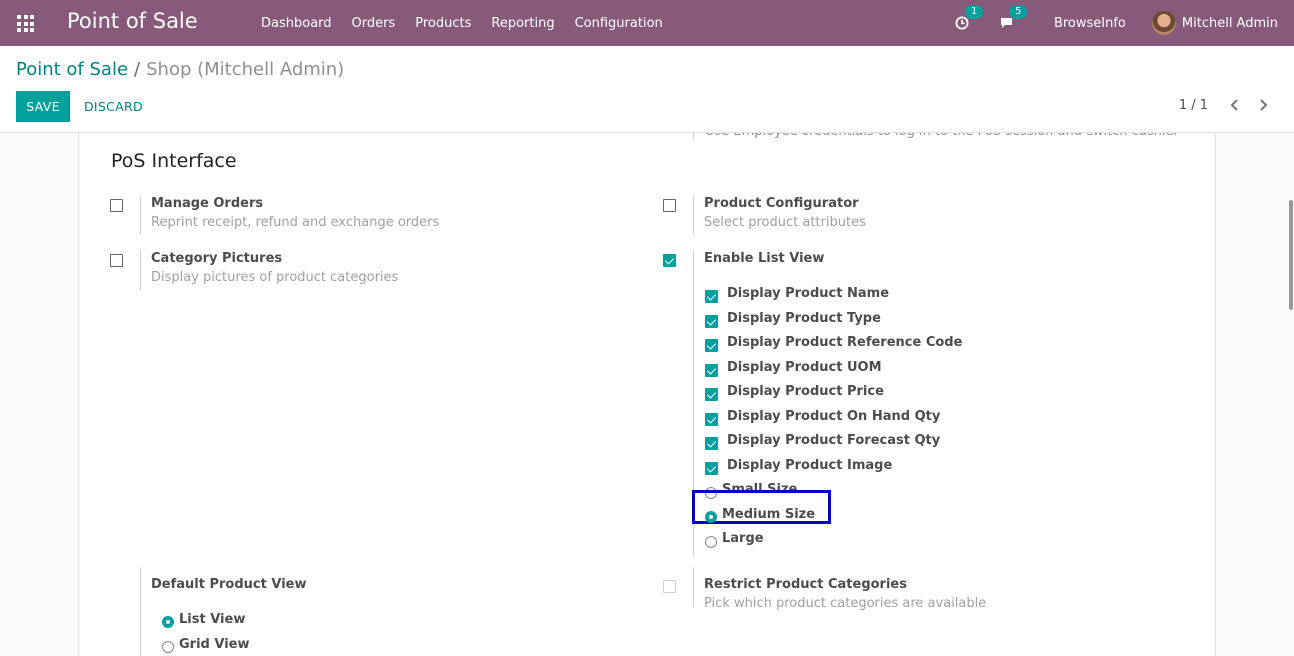 The height and width of the screenshot is (656, 1294). Describe the element at coordinates (174, 161) in the screenshot. I see `section-title: PoS Interface` at that location.